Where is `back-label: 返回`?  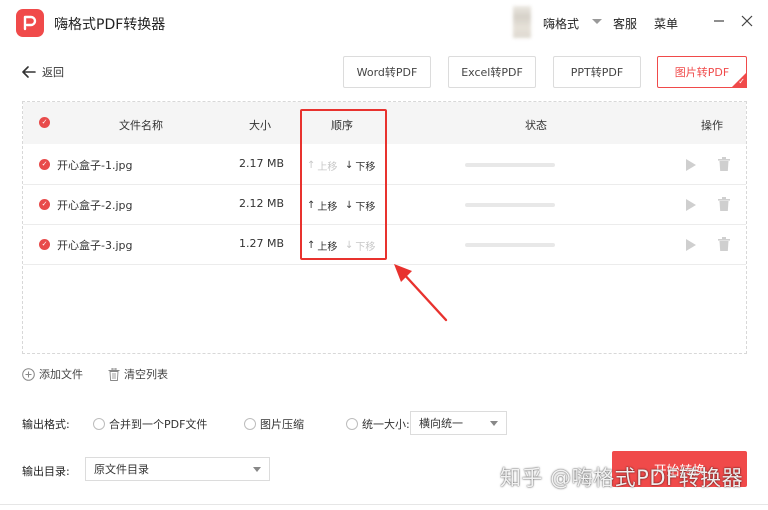 back-label: 返回 is located at coordinates (53, 72).